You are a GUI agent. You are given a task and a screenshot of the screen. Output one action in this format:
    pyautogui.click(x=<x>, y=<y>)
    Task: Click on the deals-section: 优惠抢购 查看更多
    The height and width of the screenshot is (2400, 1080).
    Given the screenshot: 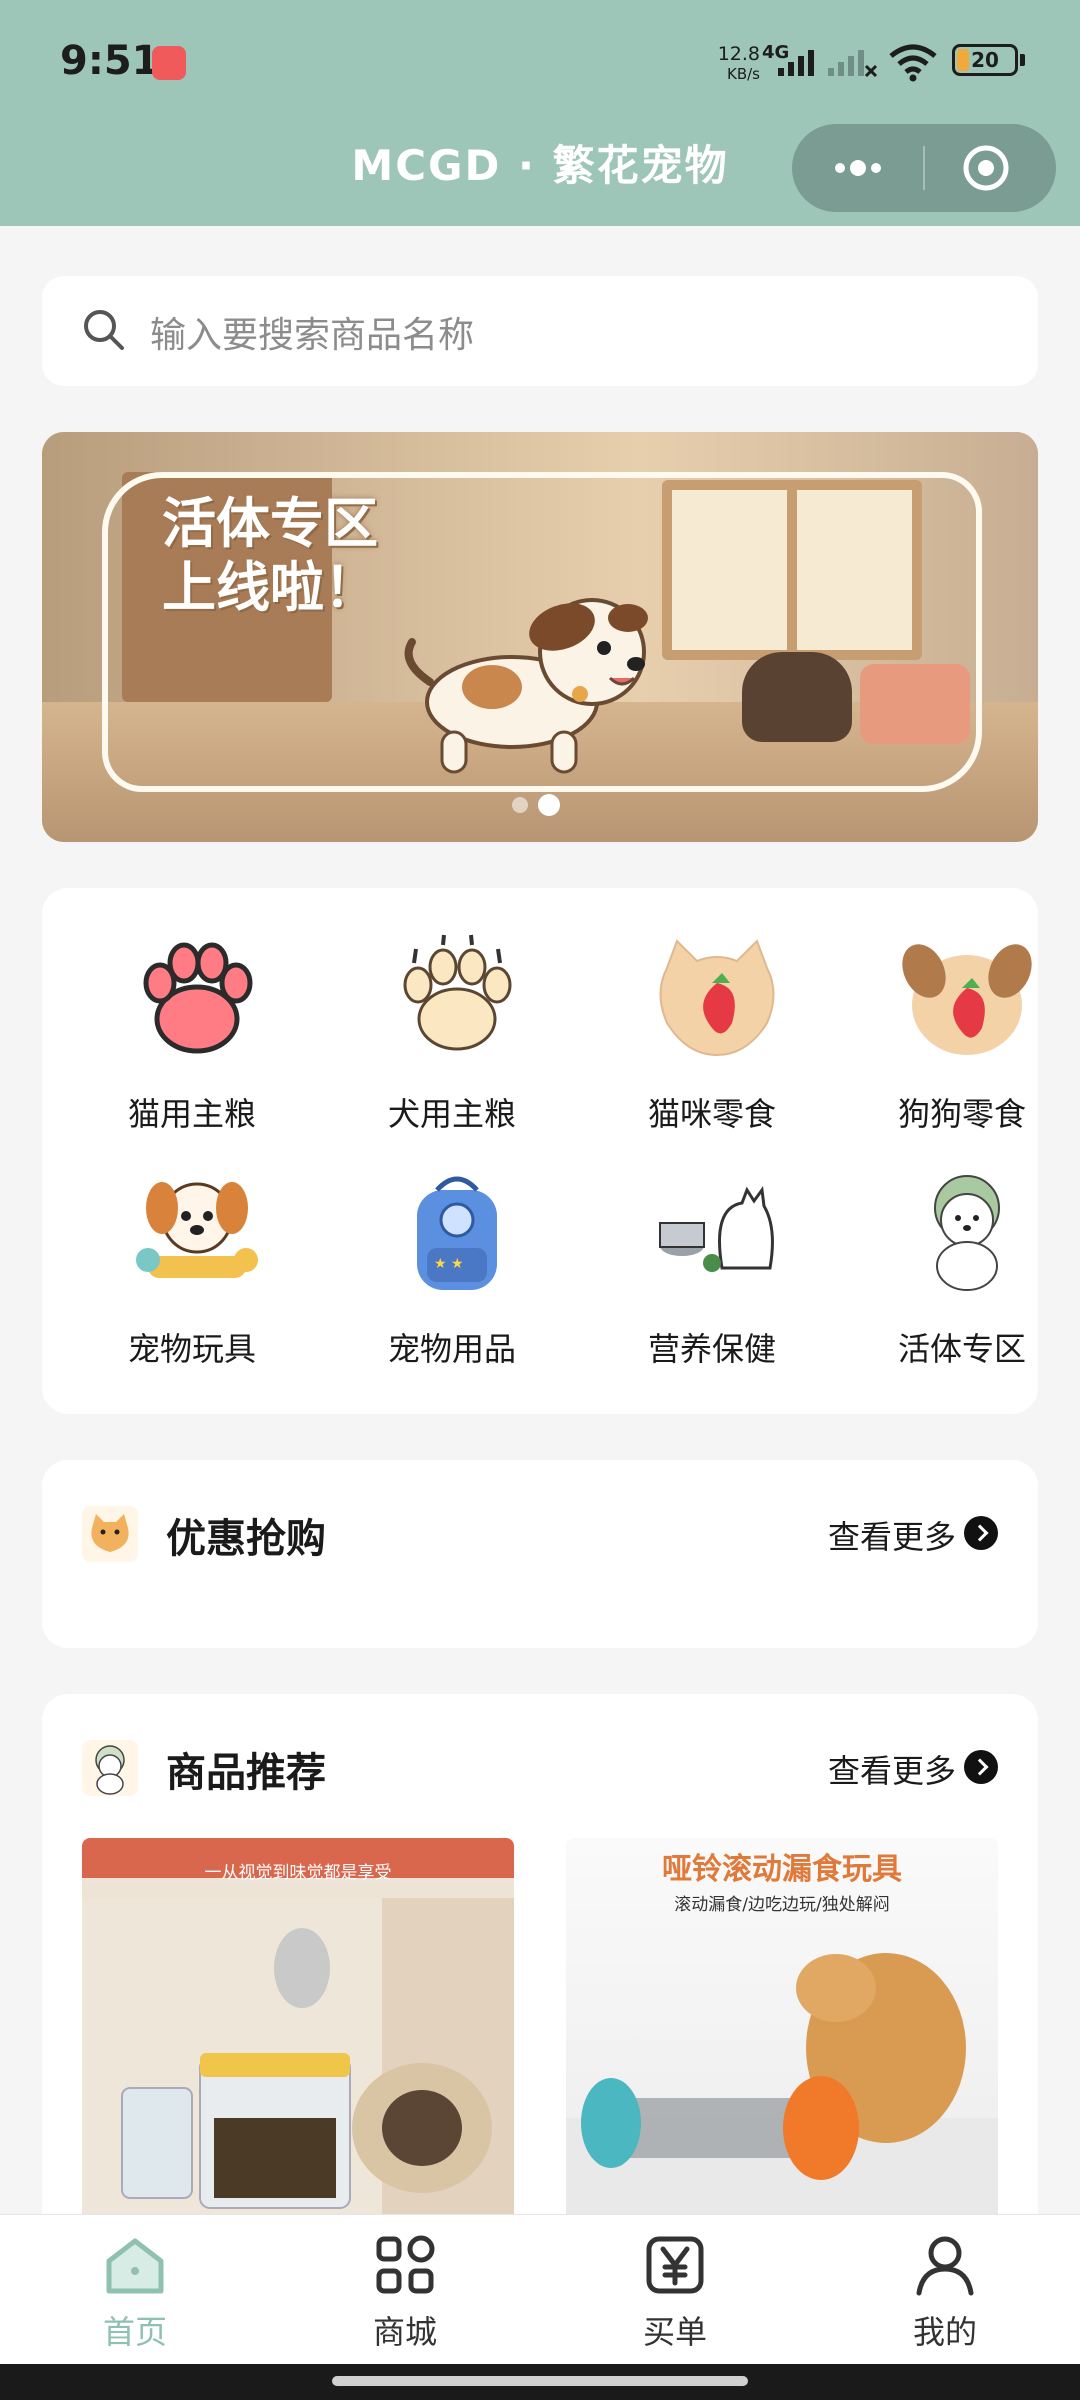 What is the action you would take?
    pyautogui.click(x=540, y=1554)
    